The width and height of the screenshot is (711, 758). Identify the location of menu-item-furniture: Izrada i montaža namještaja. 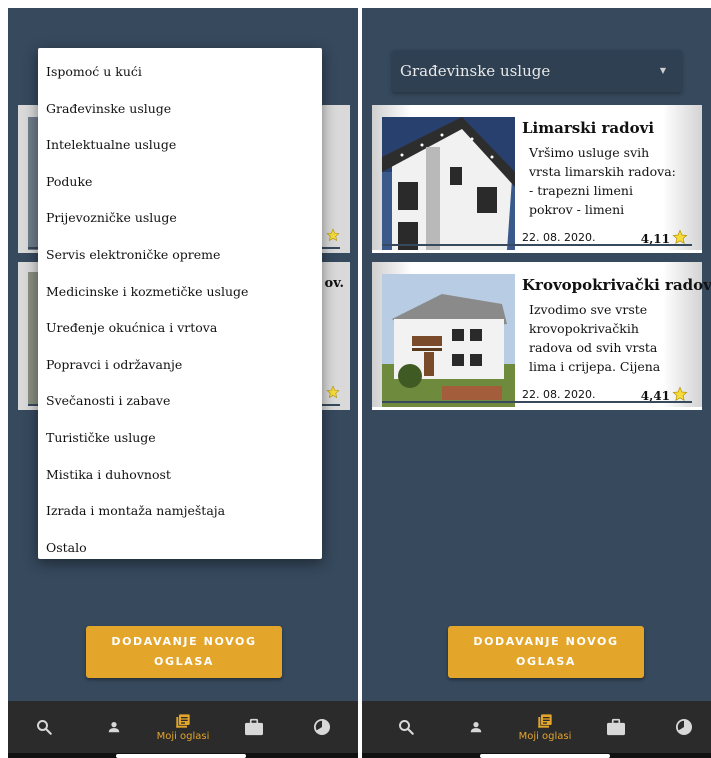
(180, 511).